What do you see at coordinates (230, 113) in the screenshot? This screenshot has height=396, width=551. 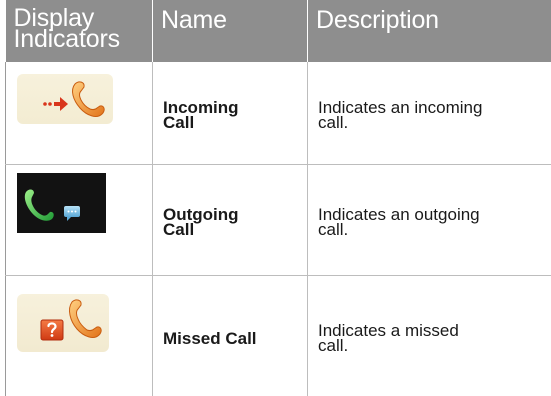 I see `name-cell: Incoming Call` at bounding box center [230, 113].